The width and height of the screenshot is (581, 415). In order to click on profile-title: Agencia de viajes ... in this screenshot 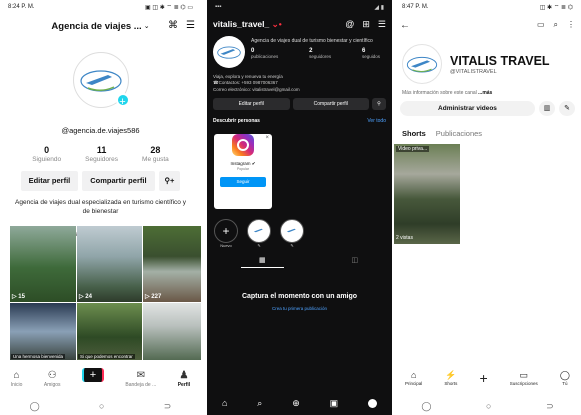, I will do `click(96, 26)`.